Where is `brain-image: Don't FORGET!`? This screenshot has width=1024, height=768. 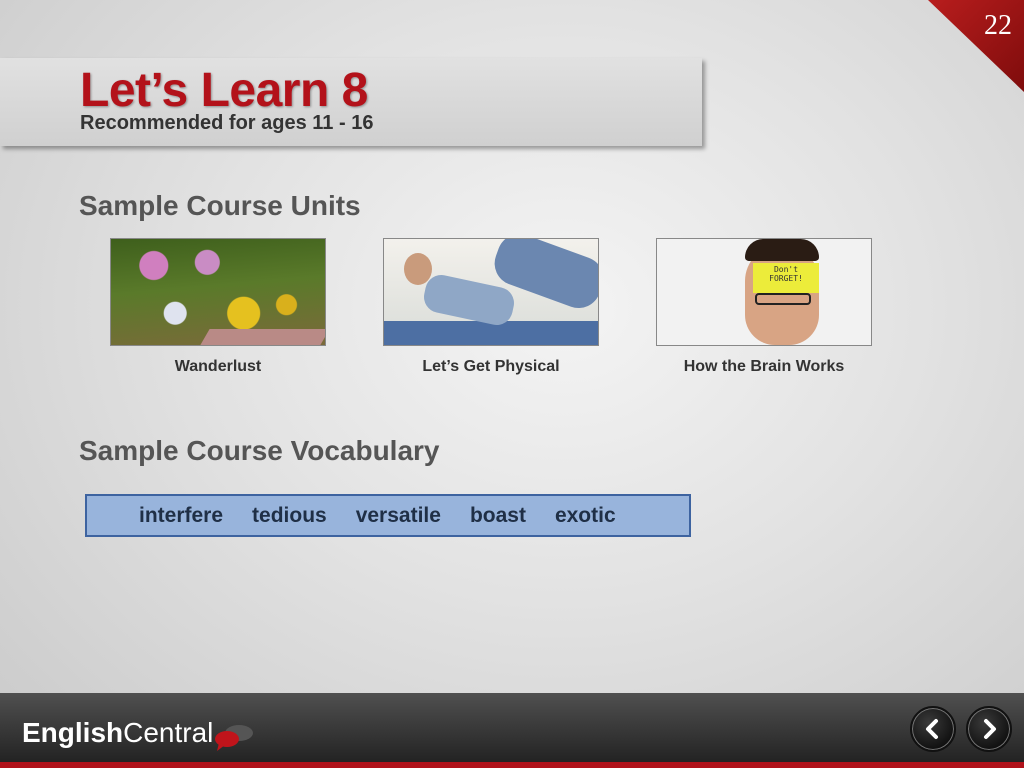
brain-image: Don't FORGET! is located at coordinates (764, 292).